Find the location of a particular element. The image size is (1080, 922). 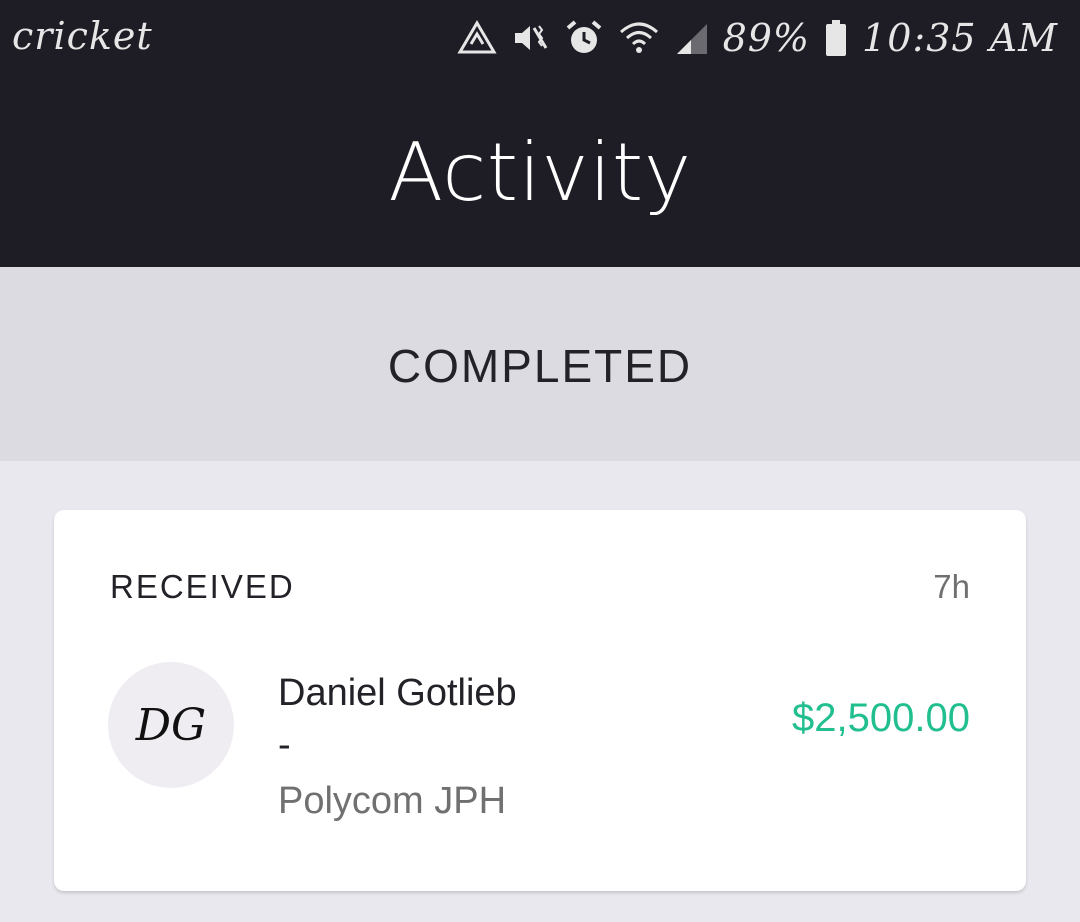

alarm-icon is located at coordinates (584, 38).